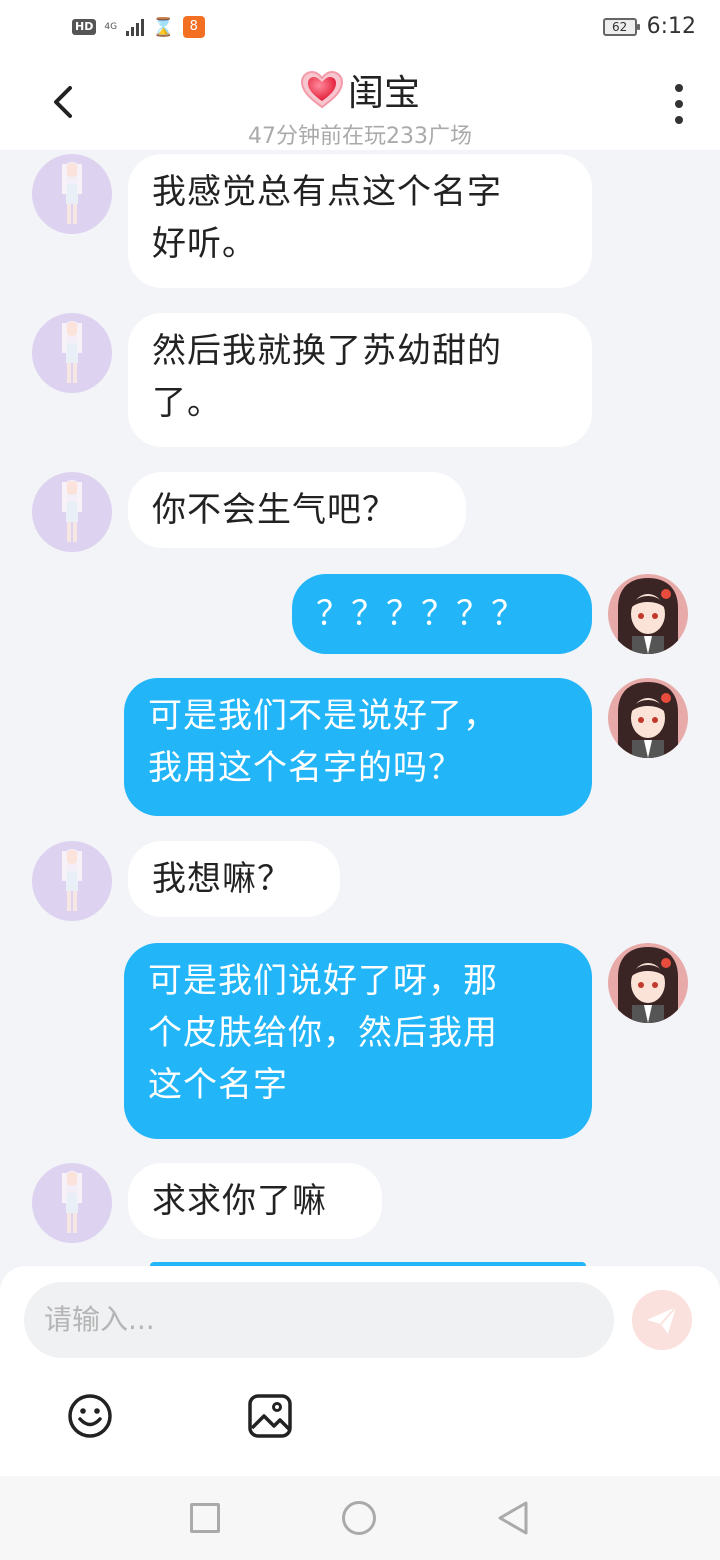  I want to click on status-bar: HD 4G ⌛ 8 62 6:12, so click(360, 28).